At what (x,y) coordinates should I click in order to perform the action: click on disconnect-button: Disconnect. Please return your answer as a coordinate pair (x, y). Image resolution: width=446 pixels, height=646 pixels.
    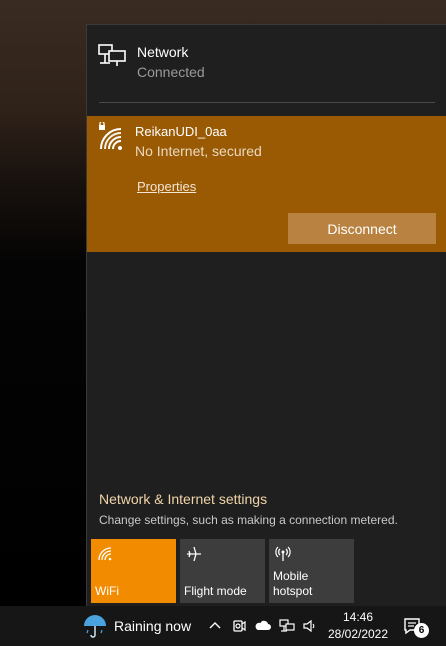
    Looking at the image, I should click on (362, 228).